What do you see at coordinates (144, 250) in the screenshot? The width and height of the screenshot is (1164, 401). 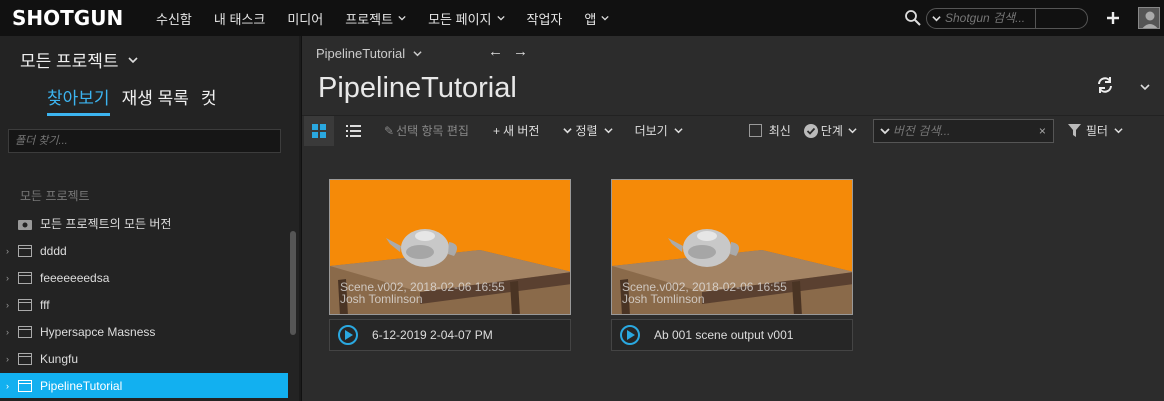 I see `tree-project-dddd: › dddd` at bounding box center [144, 250].